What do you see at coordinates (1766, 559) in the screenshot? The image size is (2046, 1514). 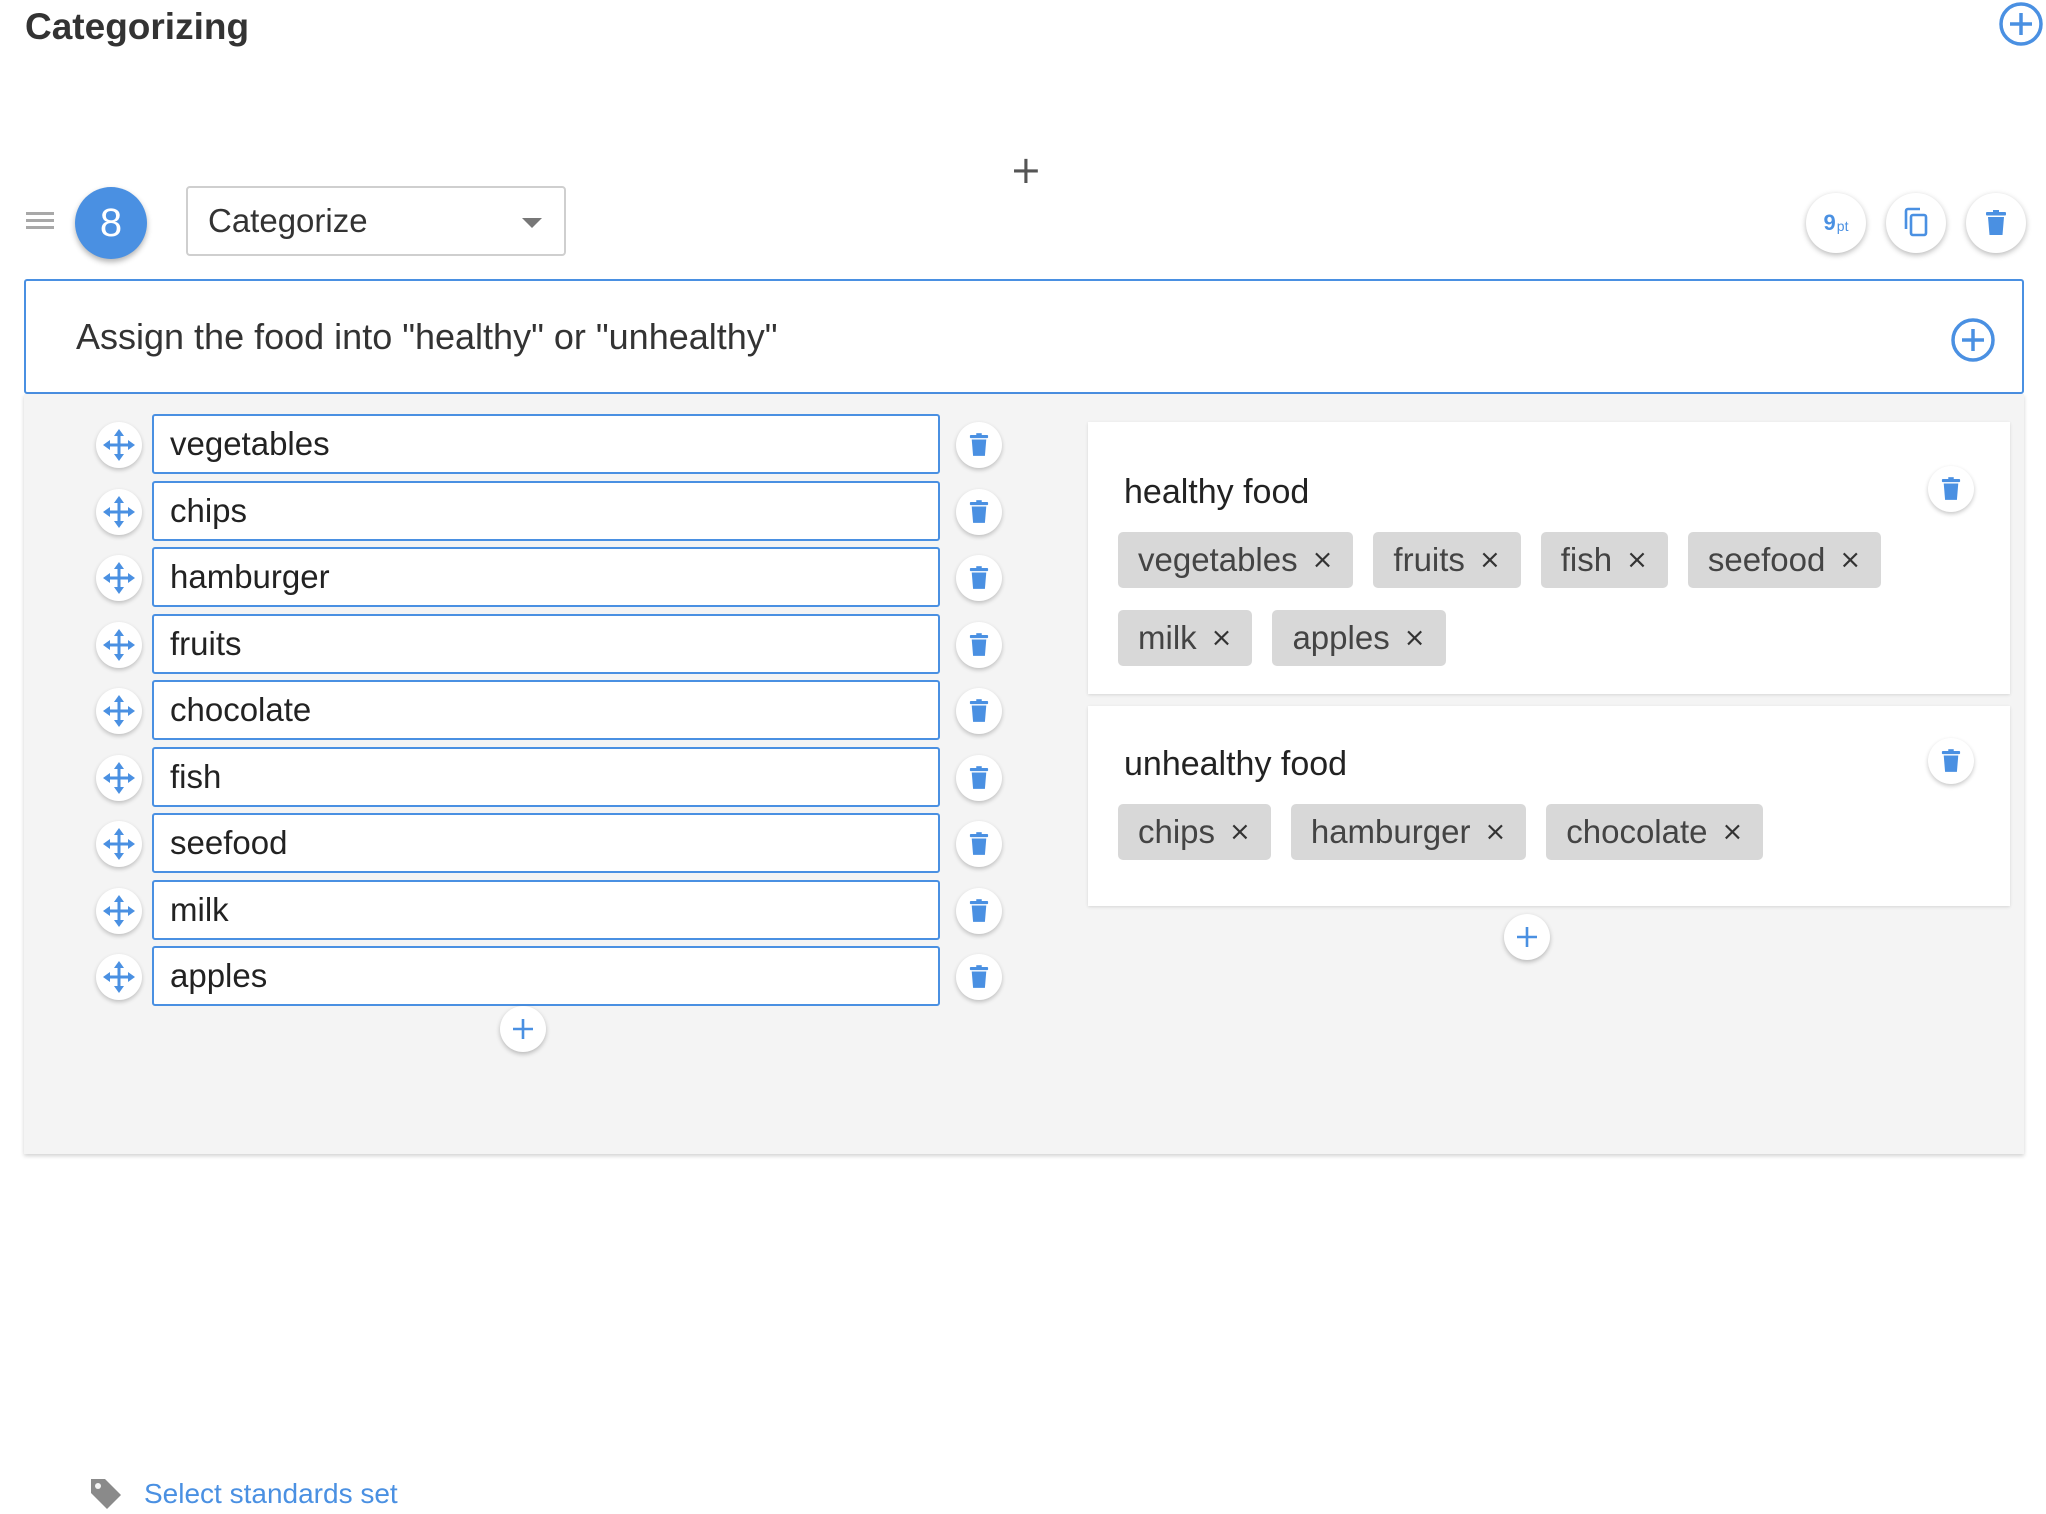 I see `chip-label: seefood` at bounding box center [1766, 559].